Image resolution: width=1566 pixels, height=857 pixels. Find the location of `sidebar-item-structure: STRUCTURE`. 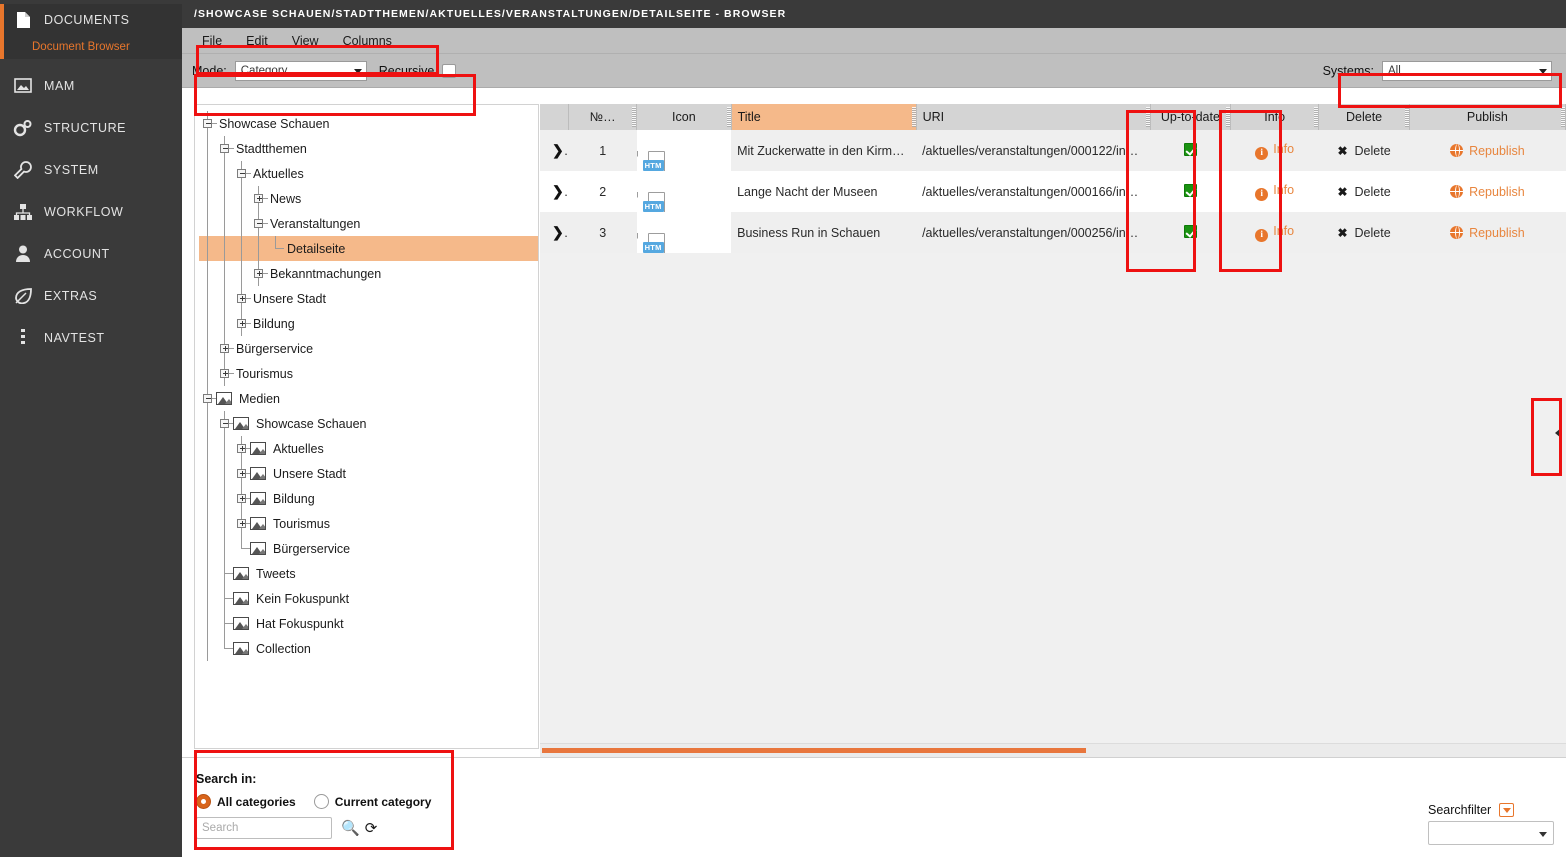

sidebar-item-structure: STRUCTURE is located at coordinates (91, 127).